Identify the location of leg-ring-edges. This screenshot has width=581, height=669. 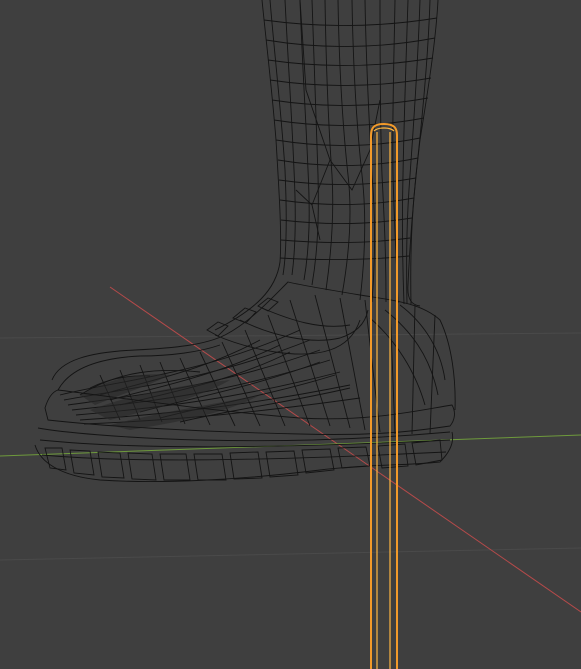
(350, 139).